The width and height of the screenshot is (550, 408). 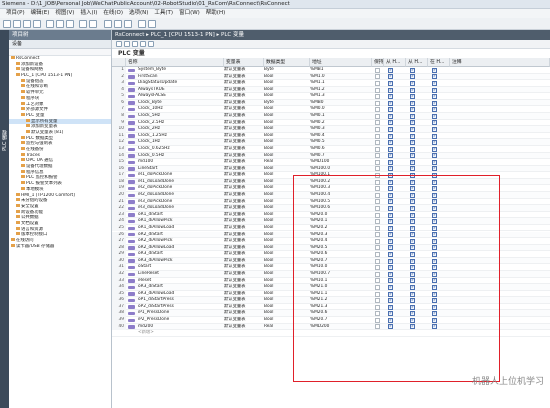 I want to click on table-row: 9 Clock_2.5Hz 默认变量表 Bool %M0.2 ✓ ✓ ✓, so click(x=331, y=123).